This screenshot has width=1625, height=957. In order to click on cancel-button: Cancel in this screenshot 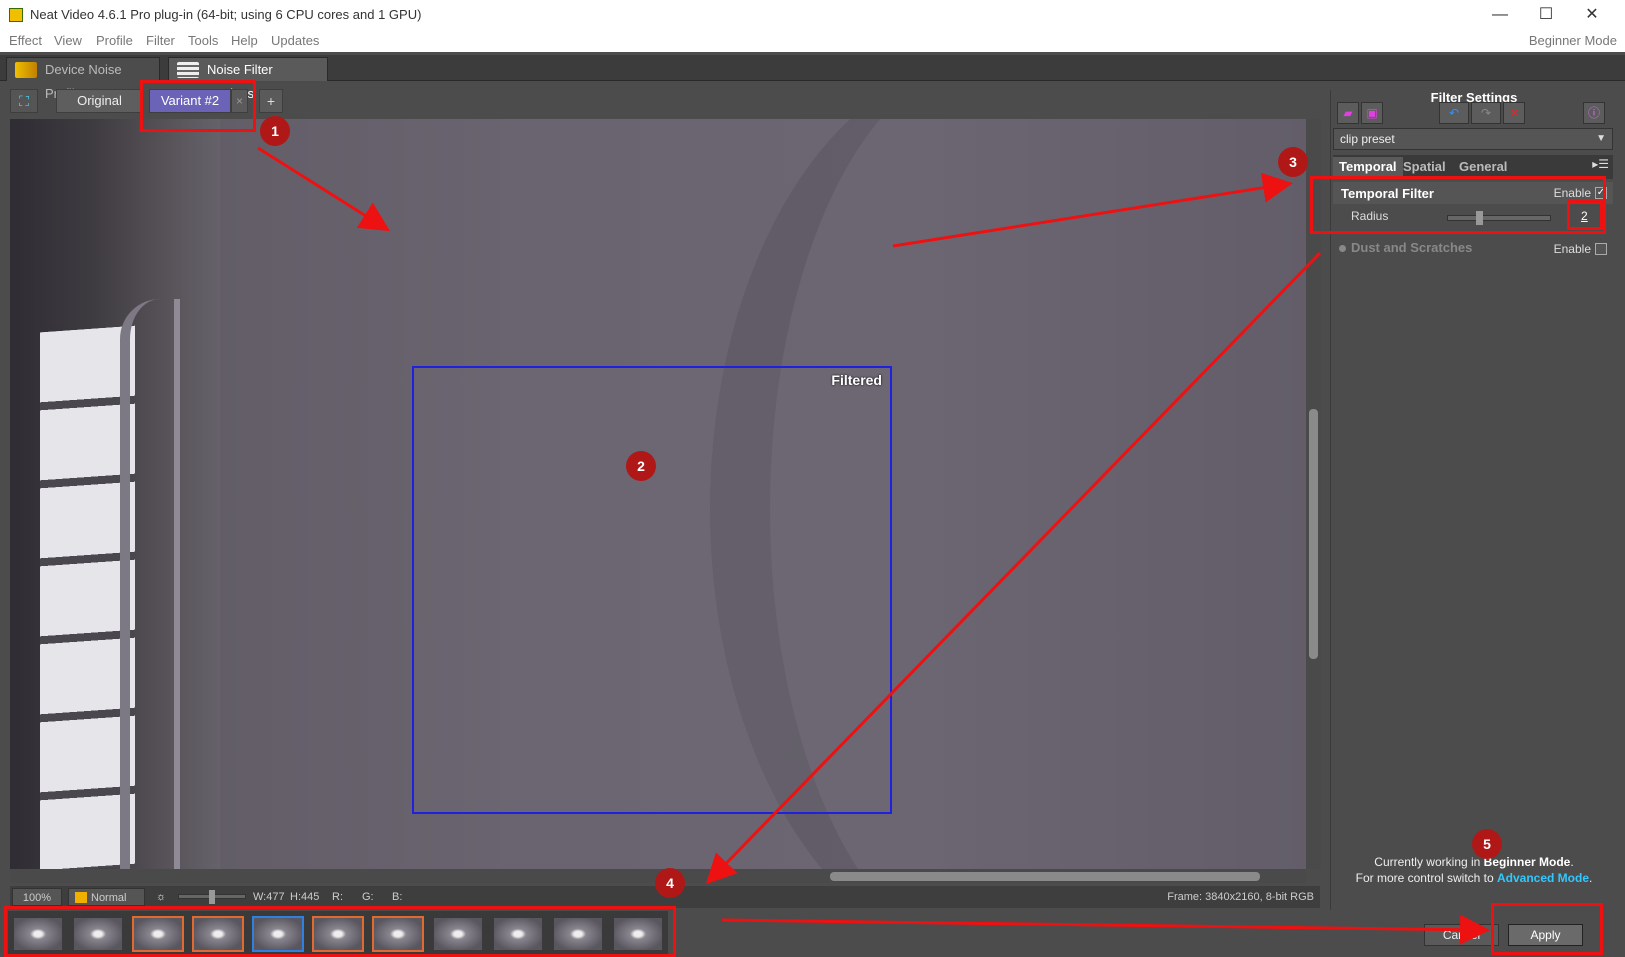, I will do `click(1461, 935)`.